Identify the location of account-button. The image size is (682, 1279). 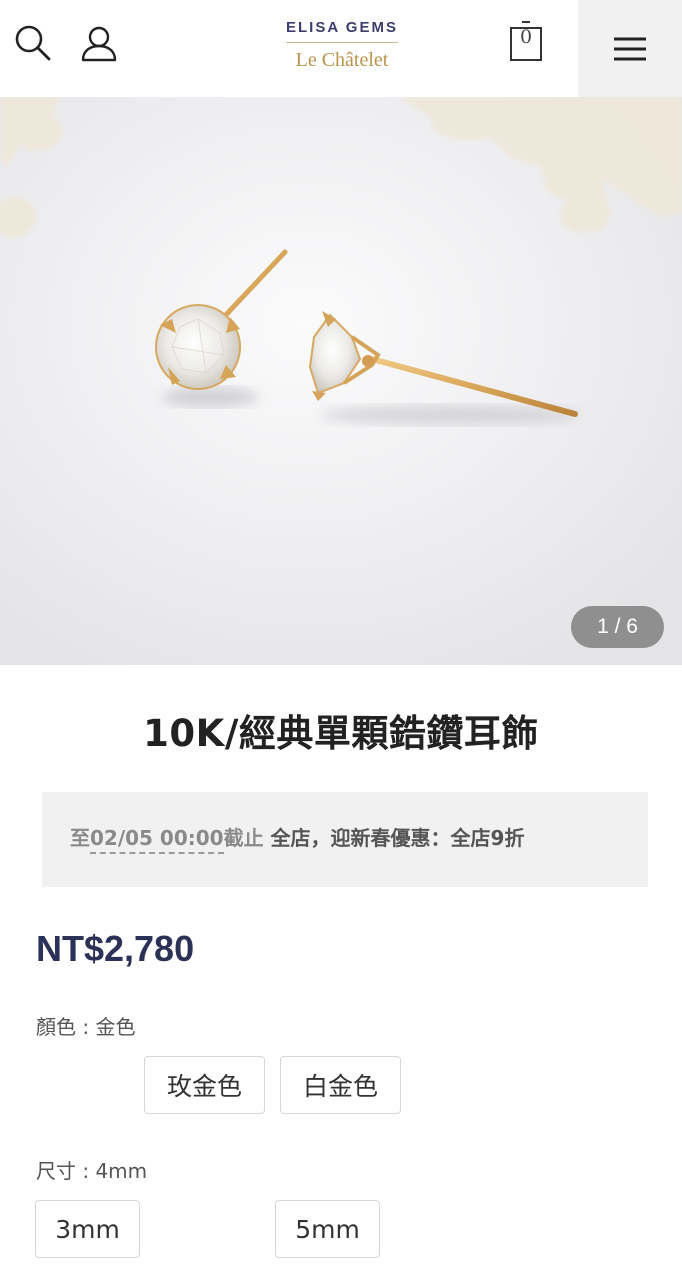
(99, 43).